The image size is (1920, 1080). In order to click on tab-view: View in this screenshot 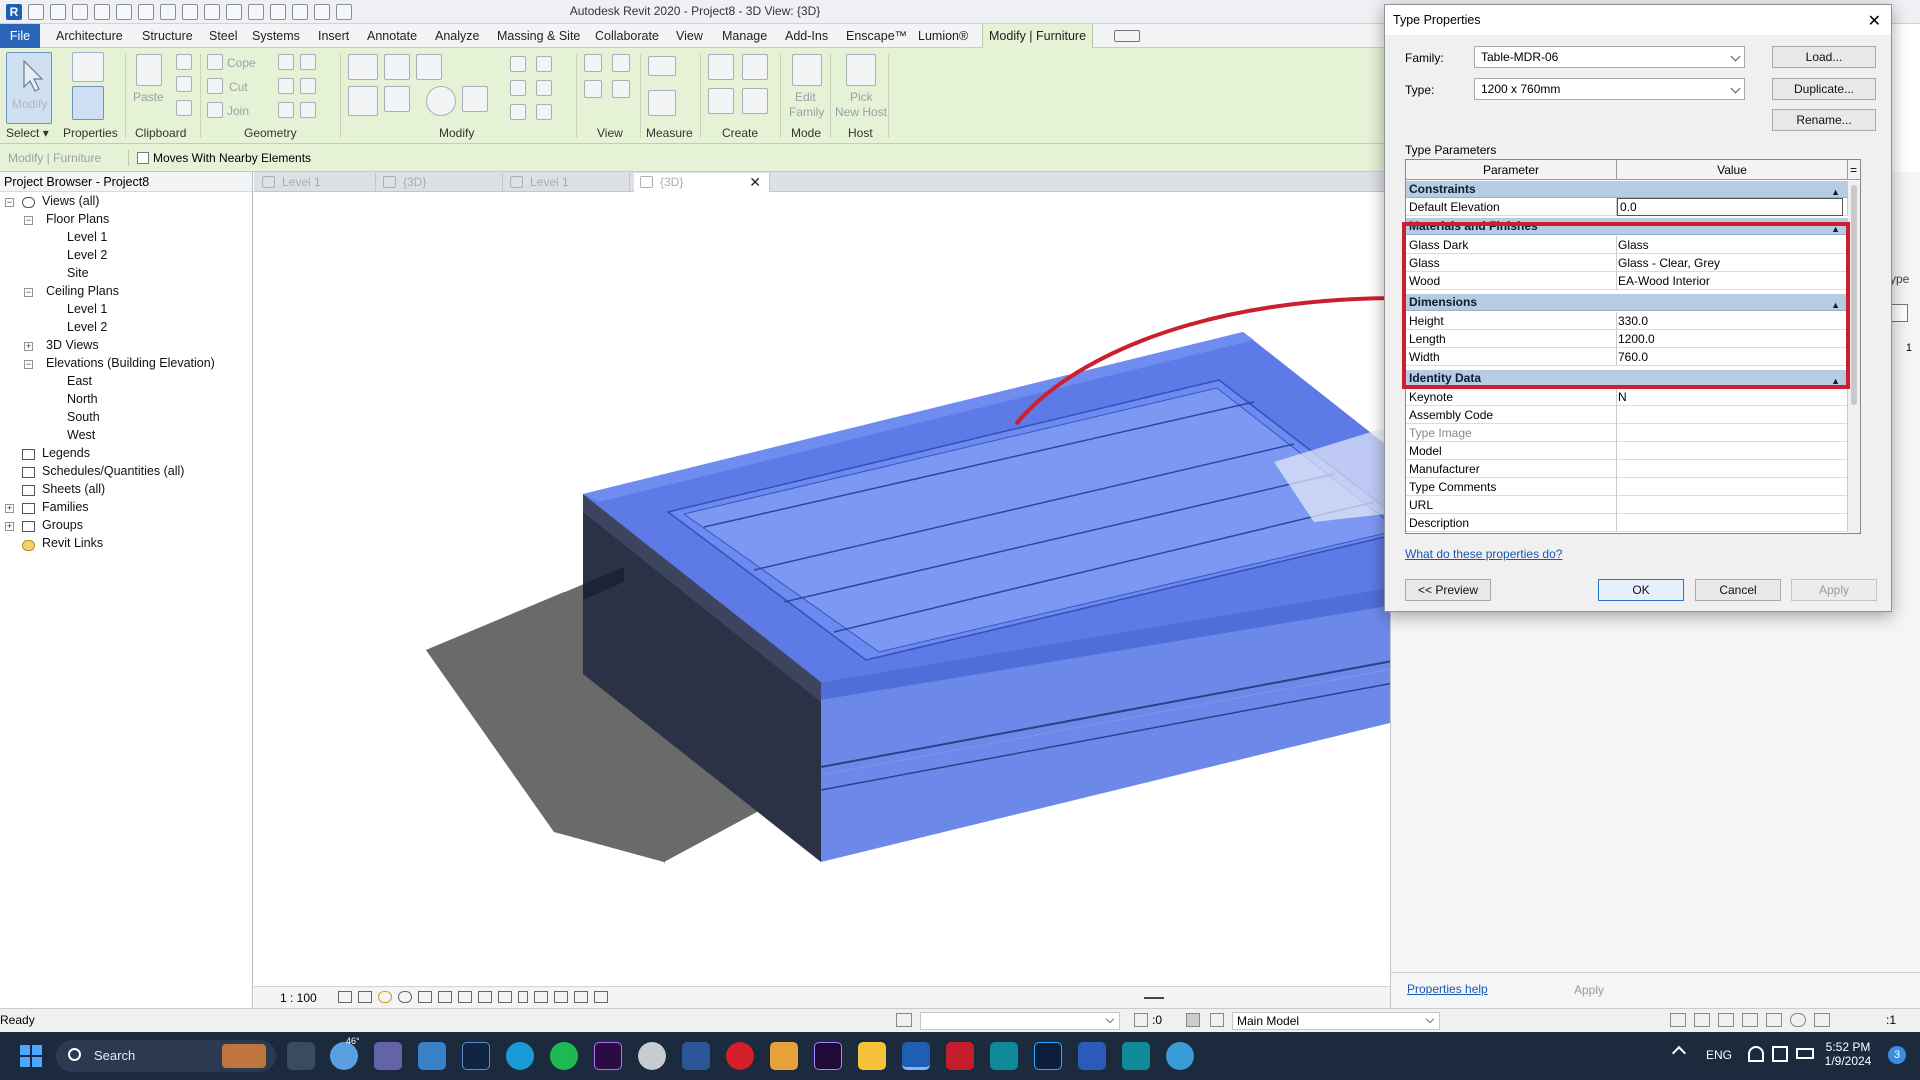, I will do `click(689, 36)`.